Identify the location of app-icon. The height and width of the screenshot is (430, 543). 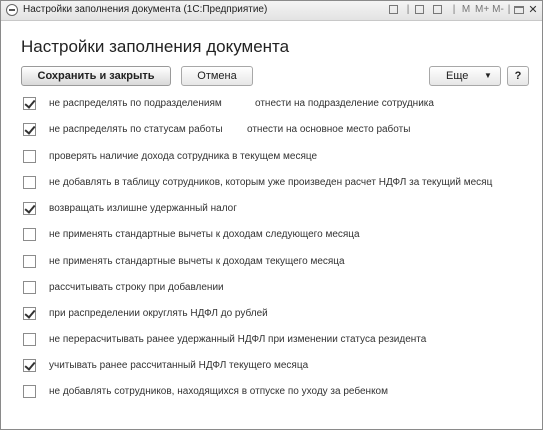
(12, 10).